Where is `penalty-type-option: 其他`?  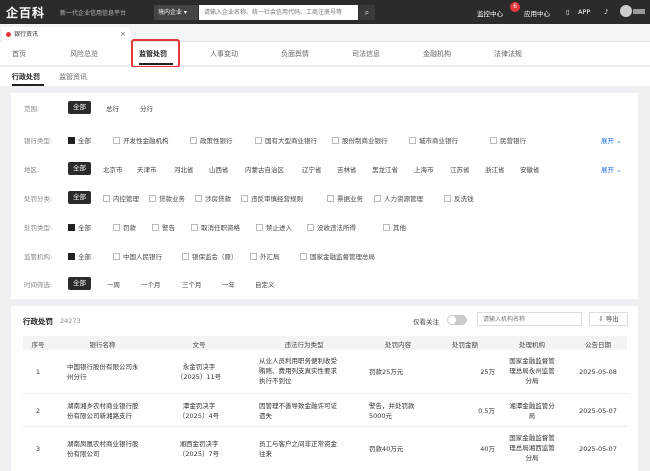
penalty-type-option: 其他 is located at coordinates (394, 227).